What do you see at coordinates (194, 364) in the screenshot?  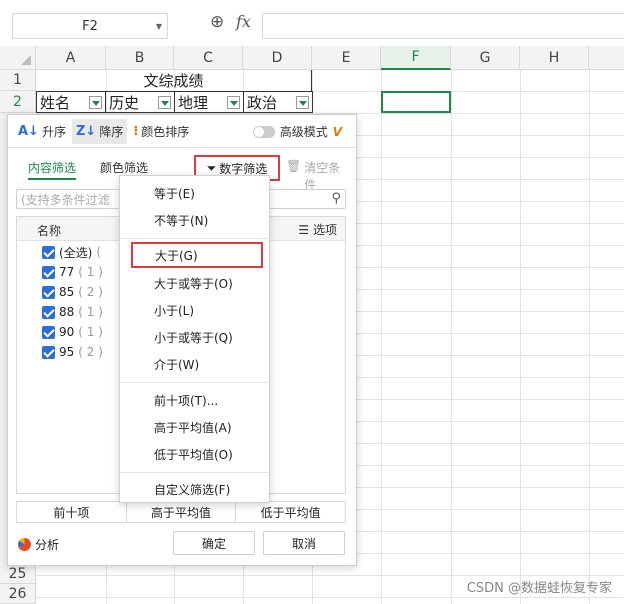 I see `menu-item-between: 介于(W)` at bounding box center [194, 364].